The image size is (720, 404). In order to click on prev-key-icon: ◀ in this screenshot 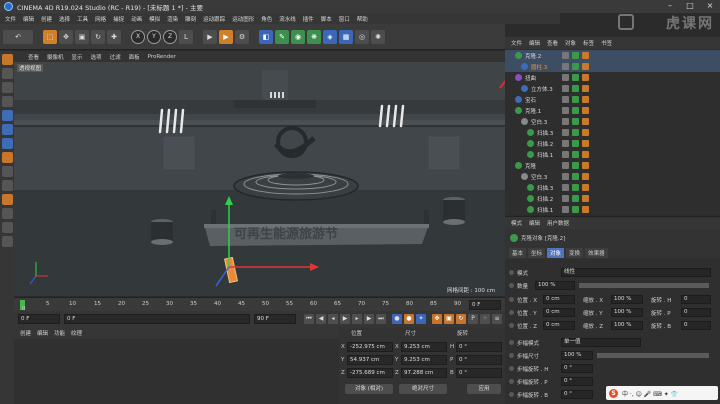, I will do `click(321, 319)`.